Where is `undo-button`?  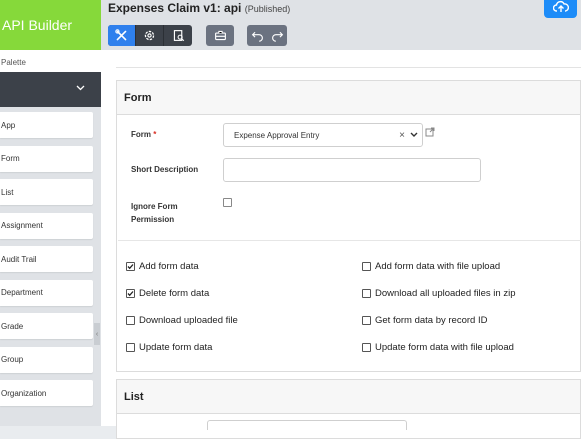
undo-button is located at coordinates (257, 35).